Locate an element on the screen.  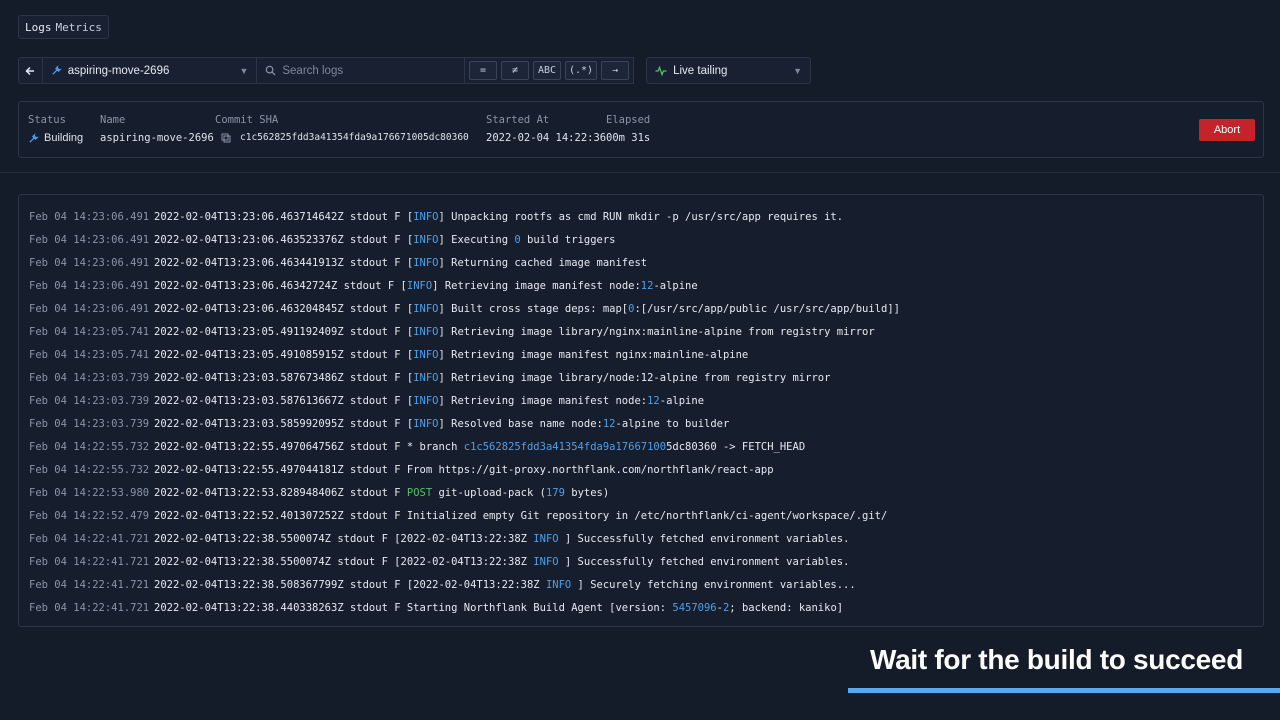
back-button is located at coordinates (30, 70).